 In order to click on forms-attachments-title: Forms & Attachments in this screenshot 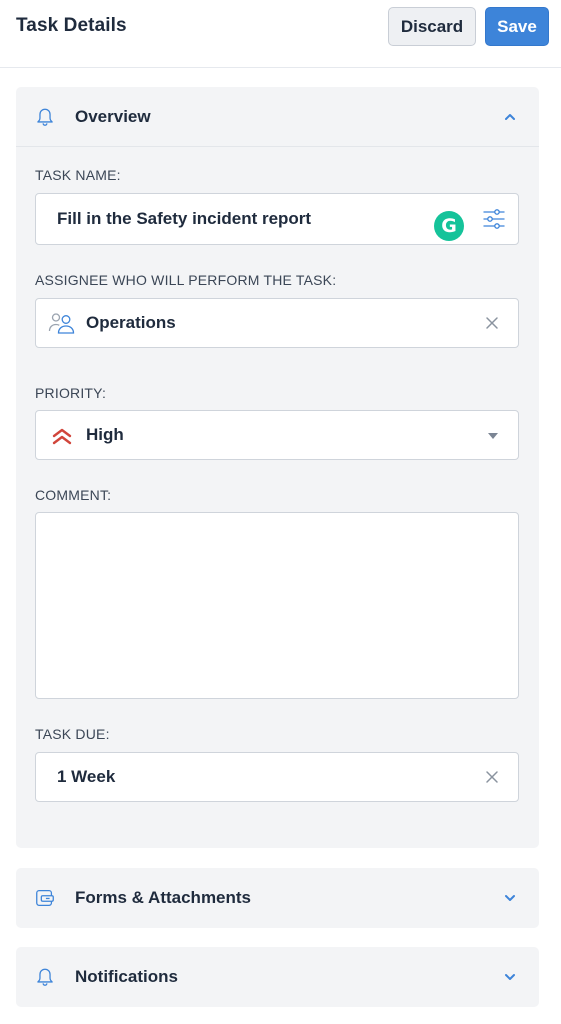, I will do `click(163, 897)`.